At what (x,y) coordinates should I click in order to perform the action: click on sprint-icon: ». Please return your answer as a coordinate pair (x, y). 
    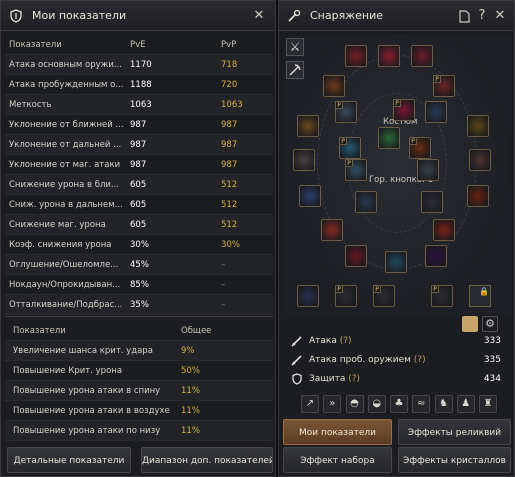
    Looking at the image, I should click on (332, 404).